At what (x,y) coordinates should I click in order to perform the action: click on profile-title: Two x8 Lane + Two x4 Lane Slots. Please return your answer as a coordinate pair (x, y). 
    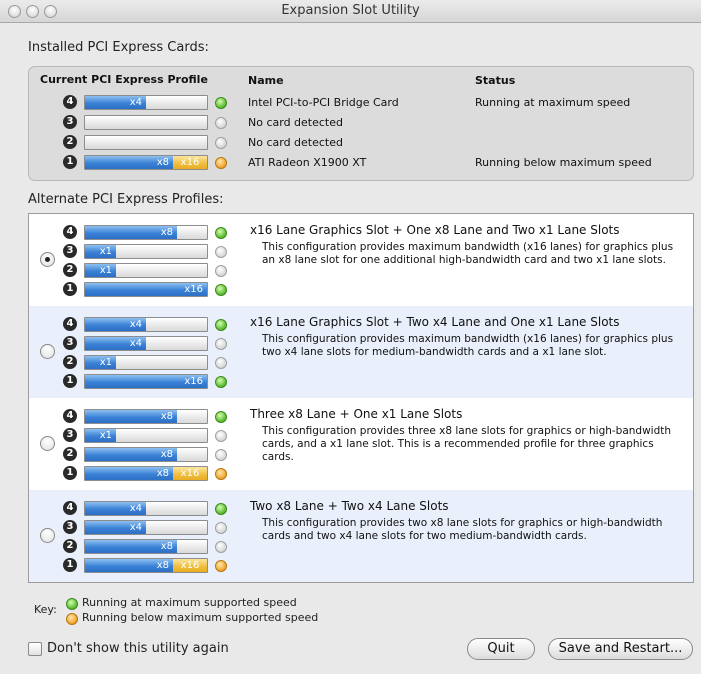
    Looking at the image, I should click on (349, 506).